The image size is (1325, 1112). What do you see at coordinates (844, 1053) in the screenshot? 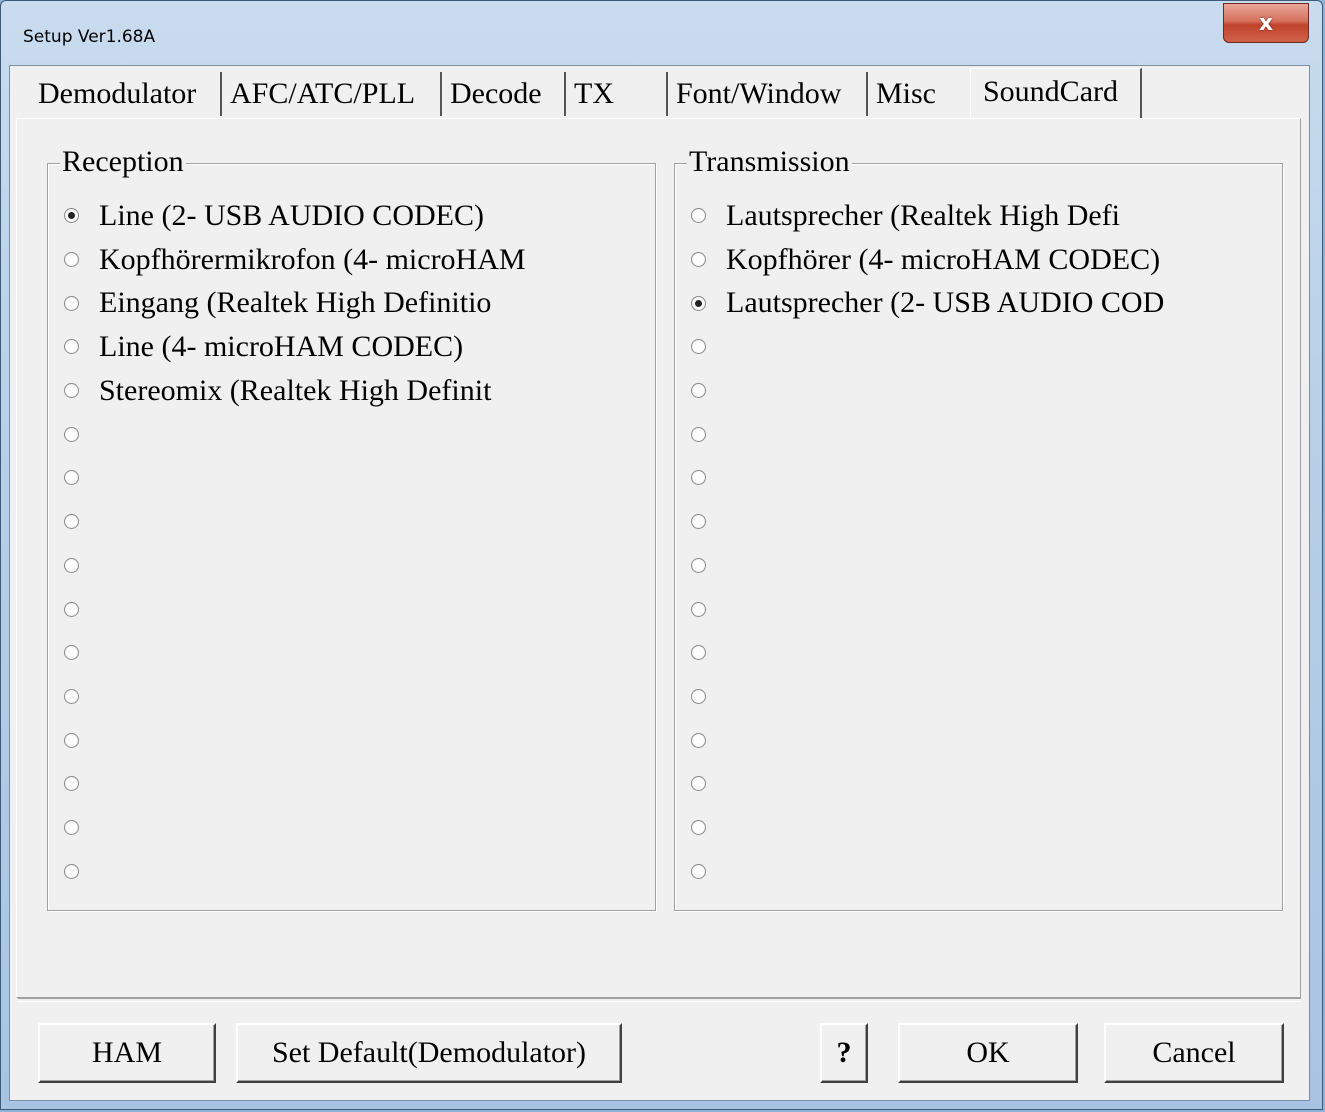
I see `help-button: ?` at bounding box center [844, 1053].